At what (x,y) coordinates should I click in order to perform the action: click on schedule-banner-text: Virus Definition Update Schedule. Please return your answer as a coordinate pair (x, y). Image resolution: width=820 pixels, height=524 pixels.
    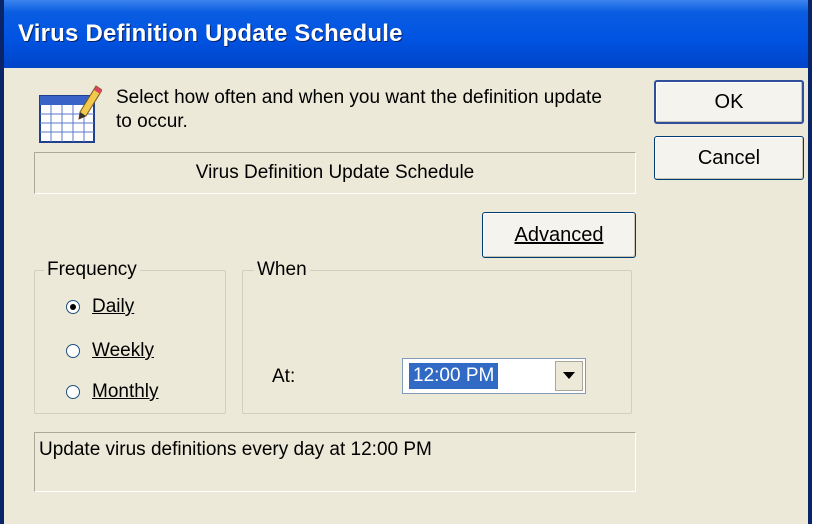
    Looking at the image, I should click on (335, 172).